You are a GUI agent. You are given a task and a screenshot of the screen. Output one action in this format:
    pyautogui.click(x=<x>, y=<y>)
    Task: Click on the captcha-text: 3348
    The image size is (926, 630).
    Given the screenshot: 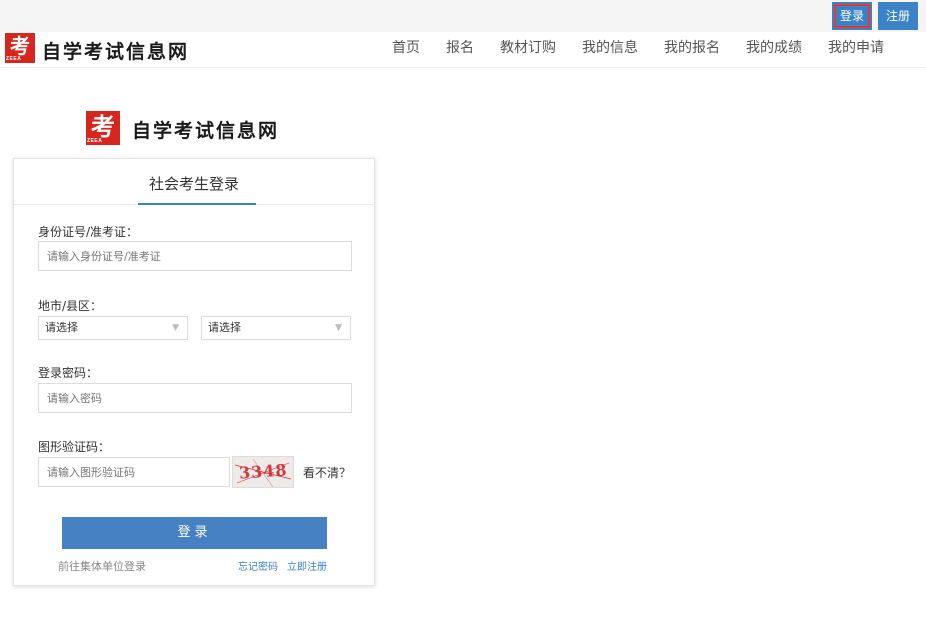 What is the action you would take?
    pyautogui.click(x=263, y=471)
    